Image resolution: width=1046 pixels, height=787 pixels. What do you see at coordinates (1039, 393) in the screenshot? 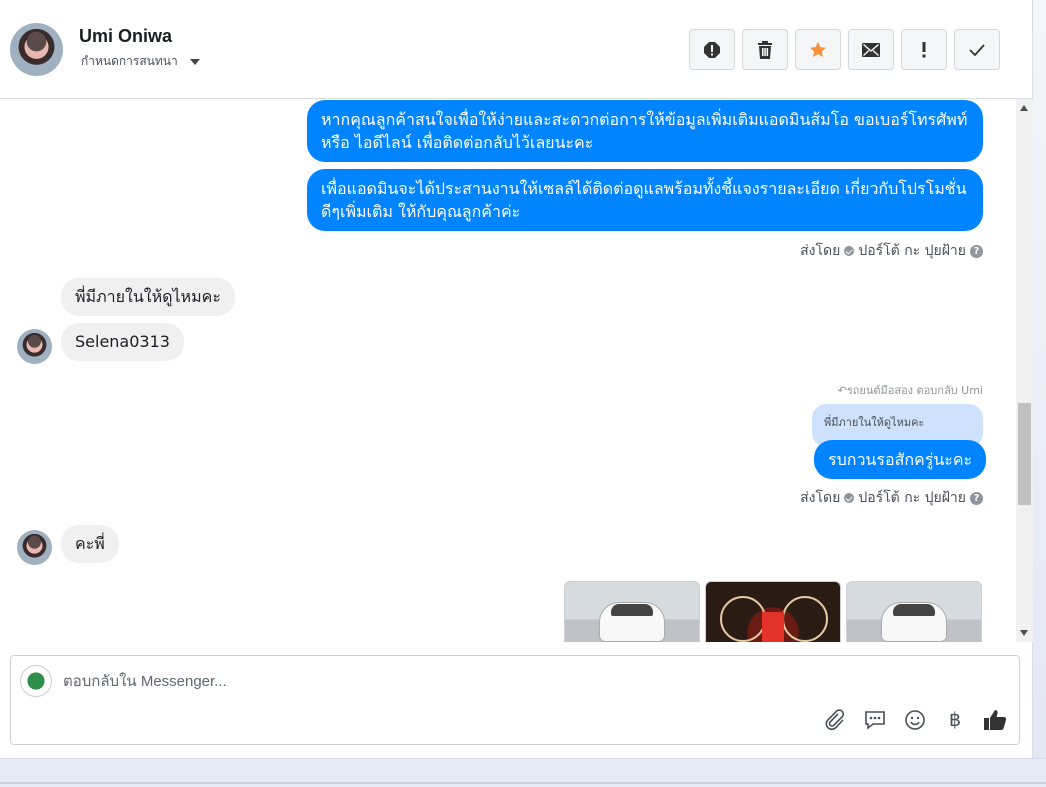
I see `window-edge` at bounding box center [1039, 393].